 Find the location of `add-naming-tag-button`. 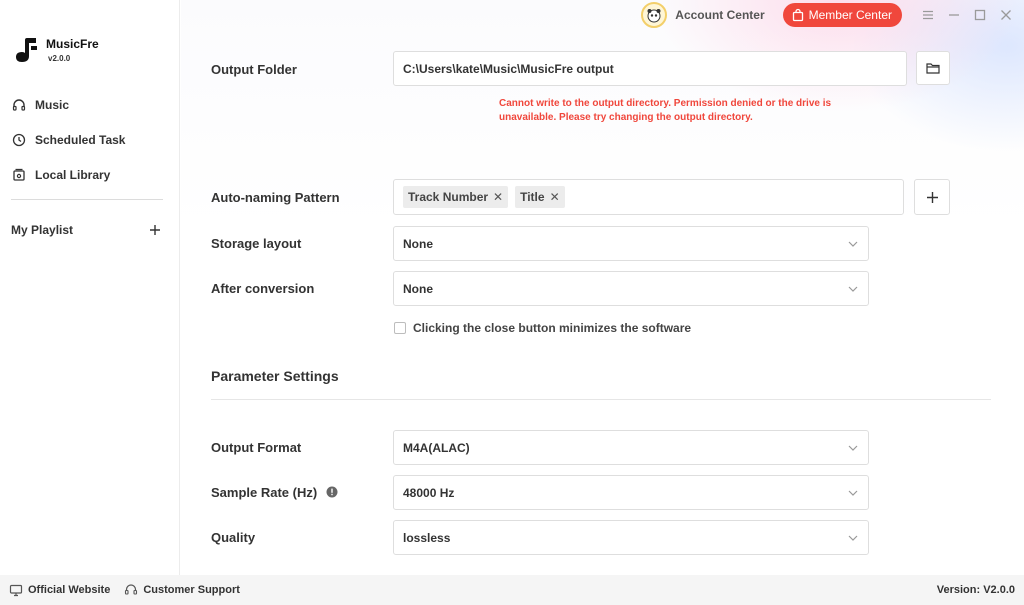

add-naming-tag-button is located at coordinates (932, 197).